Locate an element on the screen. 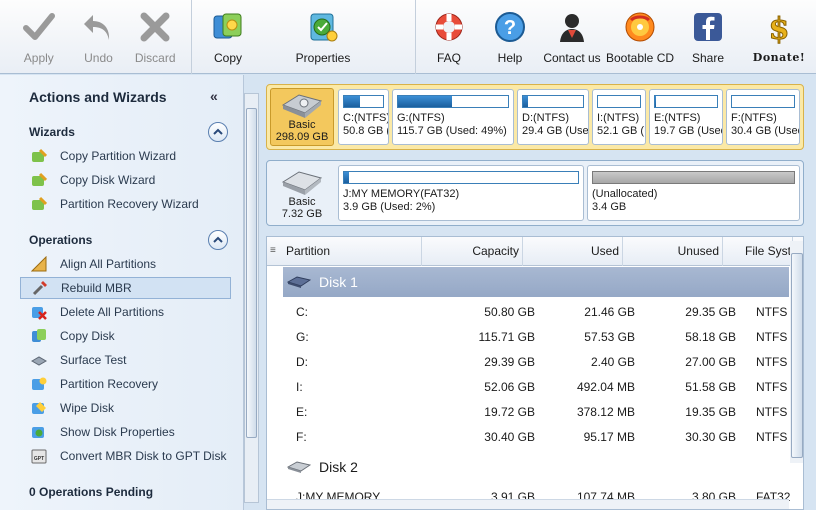 This screenshot has width=816, height=510. cell-unused: 27.00 GB is located at coordinates (710, 362).